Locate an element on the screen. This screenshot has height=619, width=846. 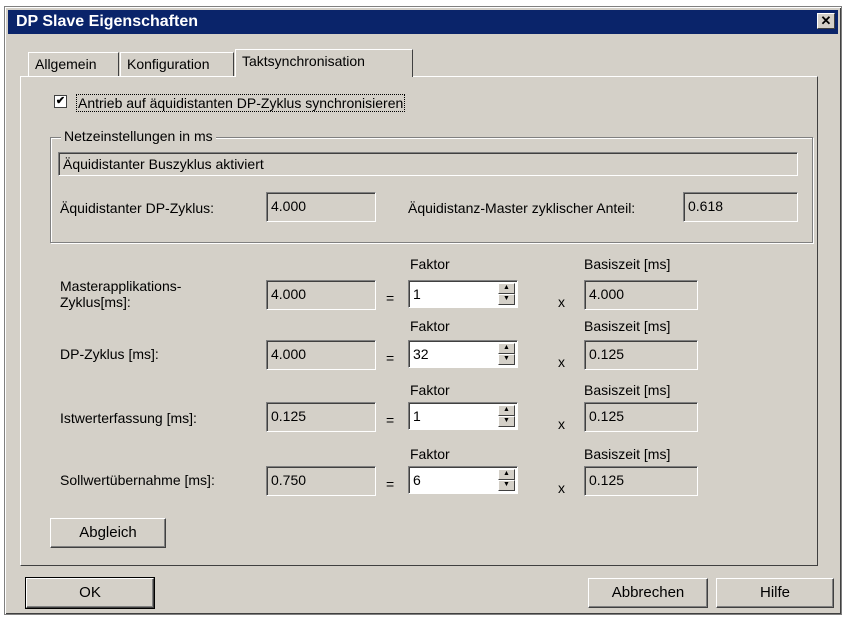
close-button: ✕ is located at coordinates (826, 21).